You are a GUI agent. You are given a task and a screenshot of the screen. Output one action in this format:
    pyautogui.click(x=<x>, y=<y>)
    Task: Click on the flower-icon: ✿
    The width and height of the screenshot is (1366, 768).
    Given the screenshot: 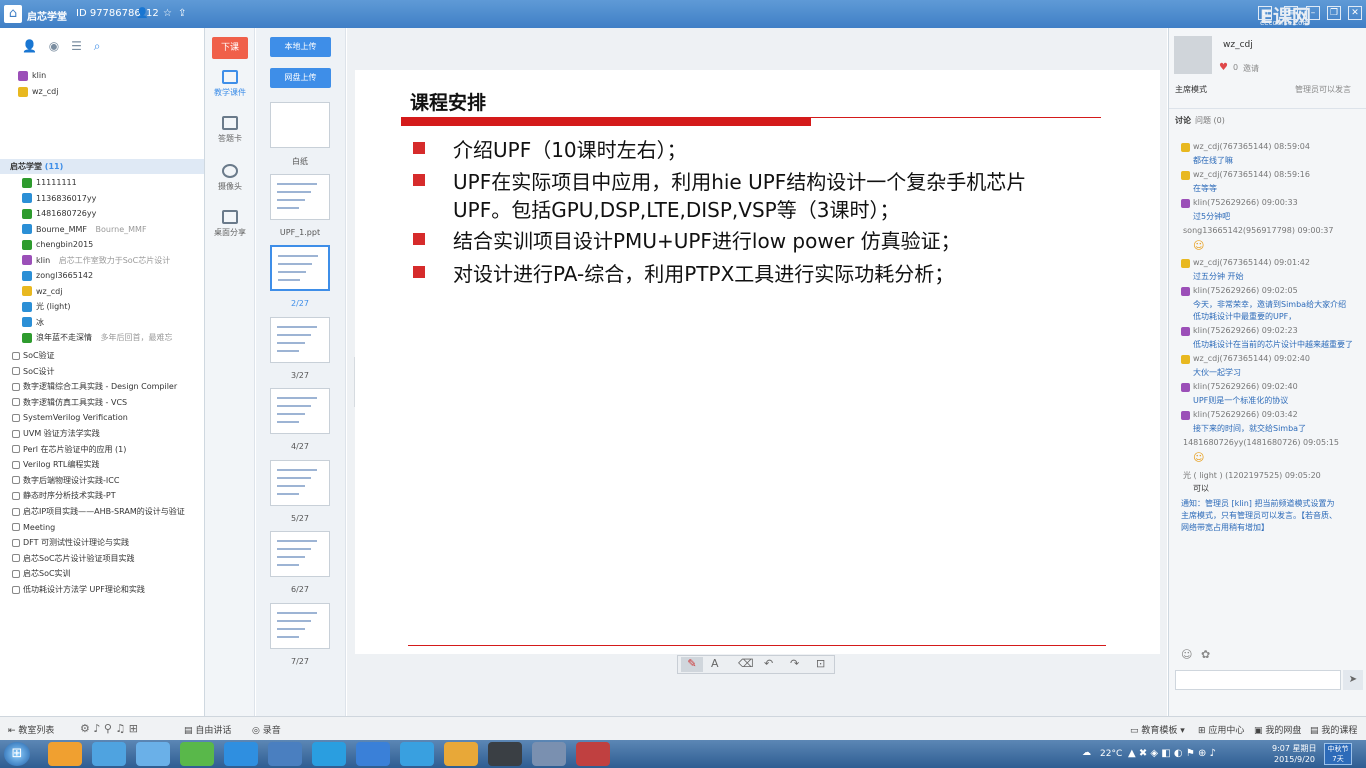 What is the action you would take?
    pyautogui.click(x=1205, y=654)
    